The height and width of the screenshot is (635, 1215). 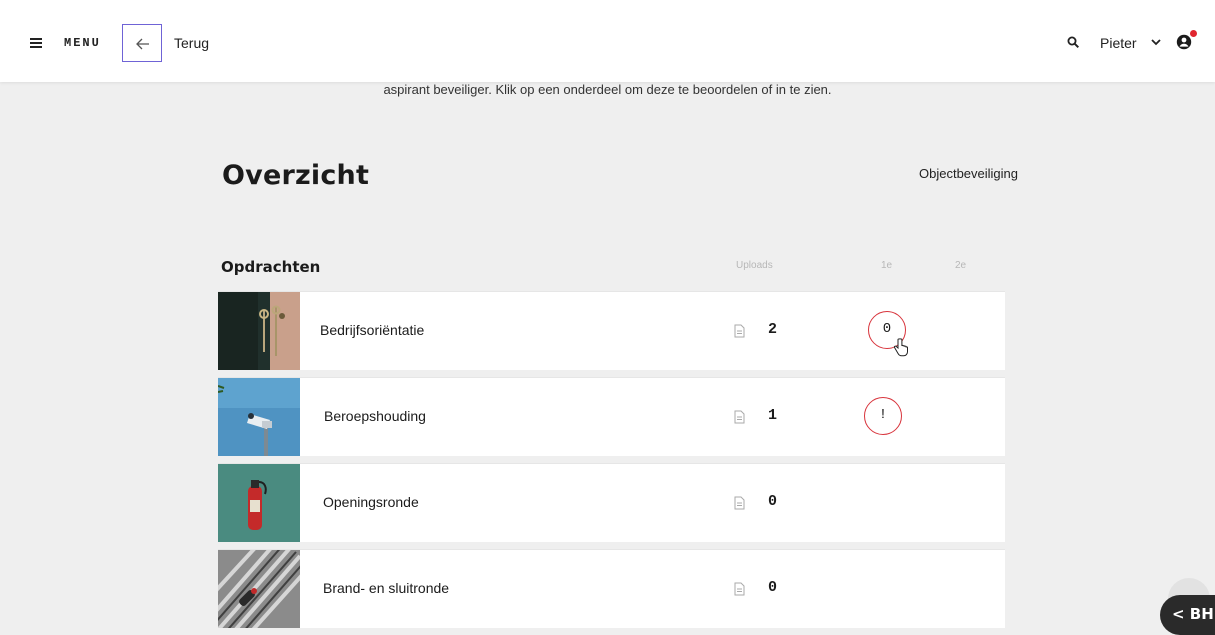 What do you see at coordinates (386, 588) in the screenshot?
I see `assignment-name: Brand- en sluitronde` at bounding box center [386, 588].